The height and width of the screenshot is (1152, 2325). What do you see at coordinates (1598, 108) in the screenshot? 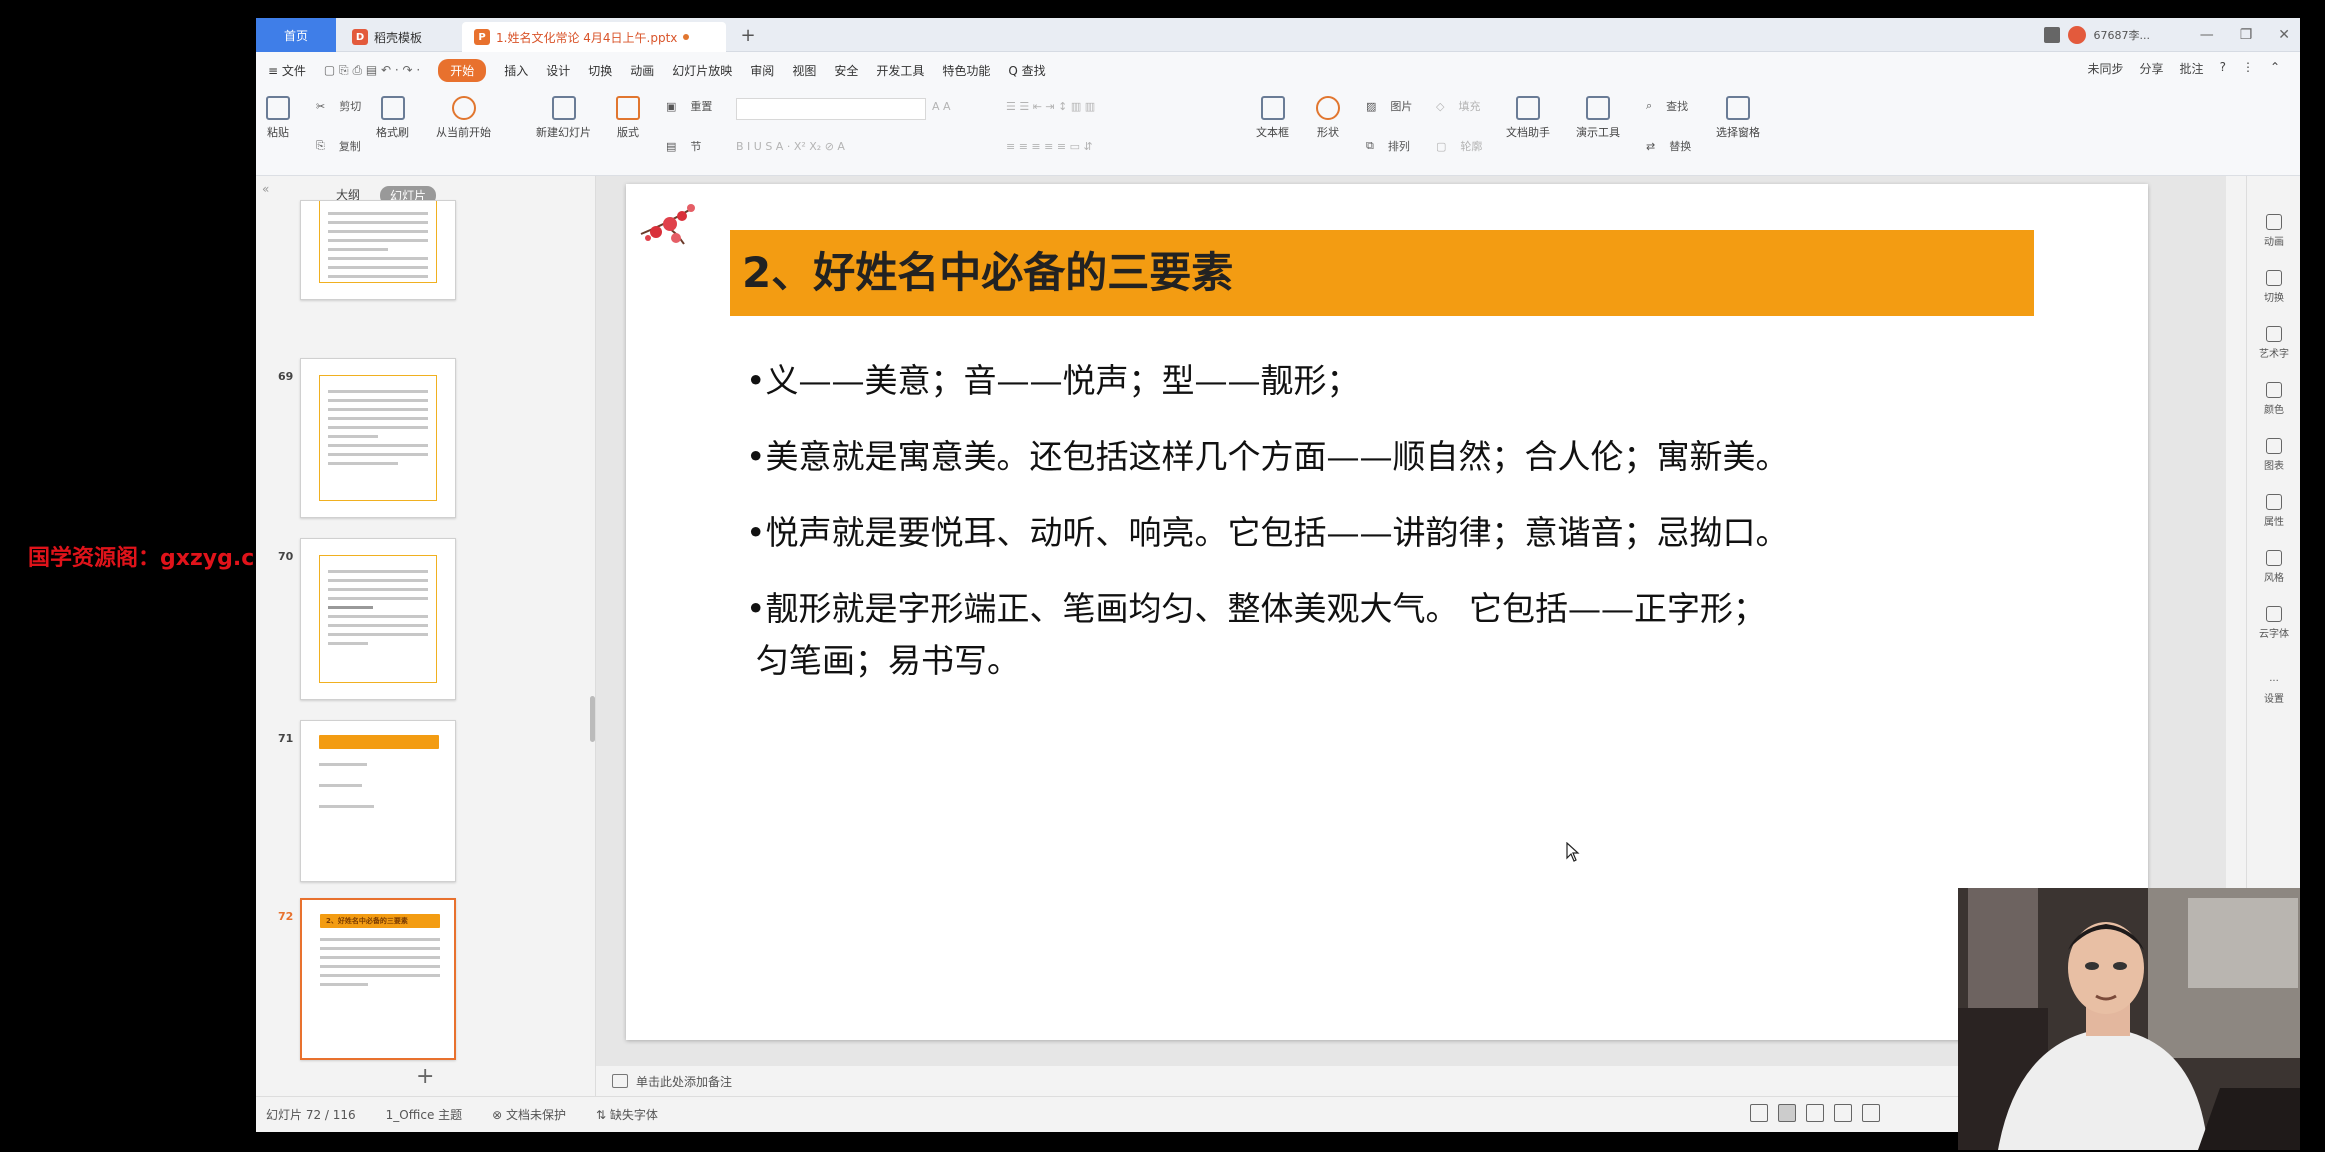
I see `presenter-tools-icon` at bounding box center [1598, 108].